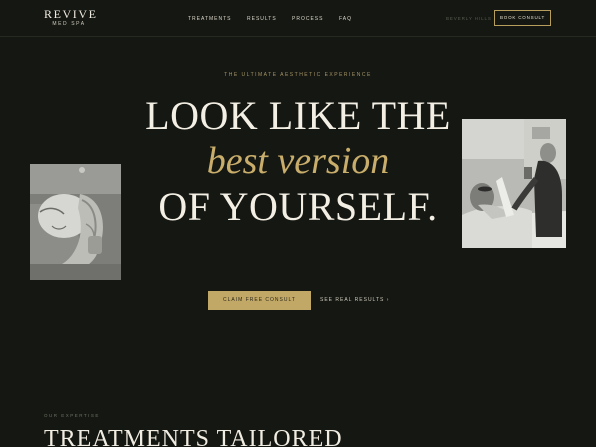 The height and width of the screenshot is (447, 596). I want to click on nav-link-process: PROCESS, so click(307, 19).